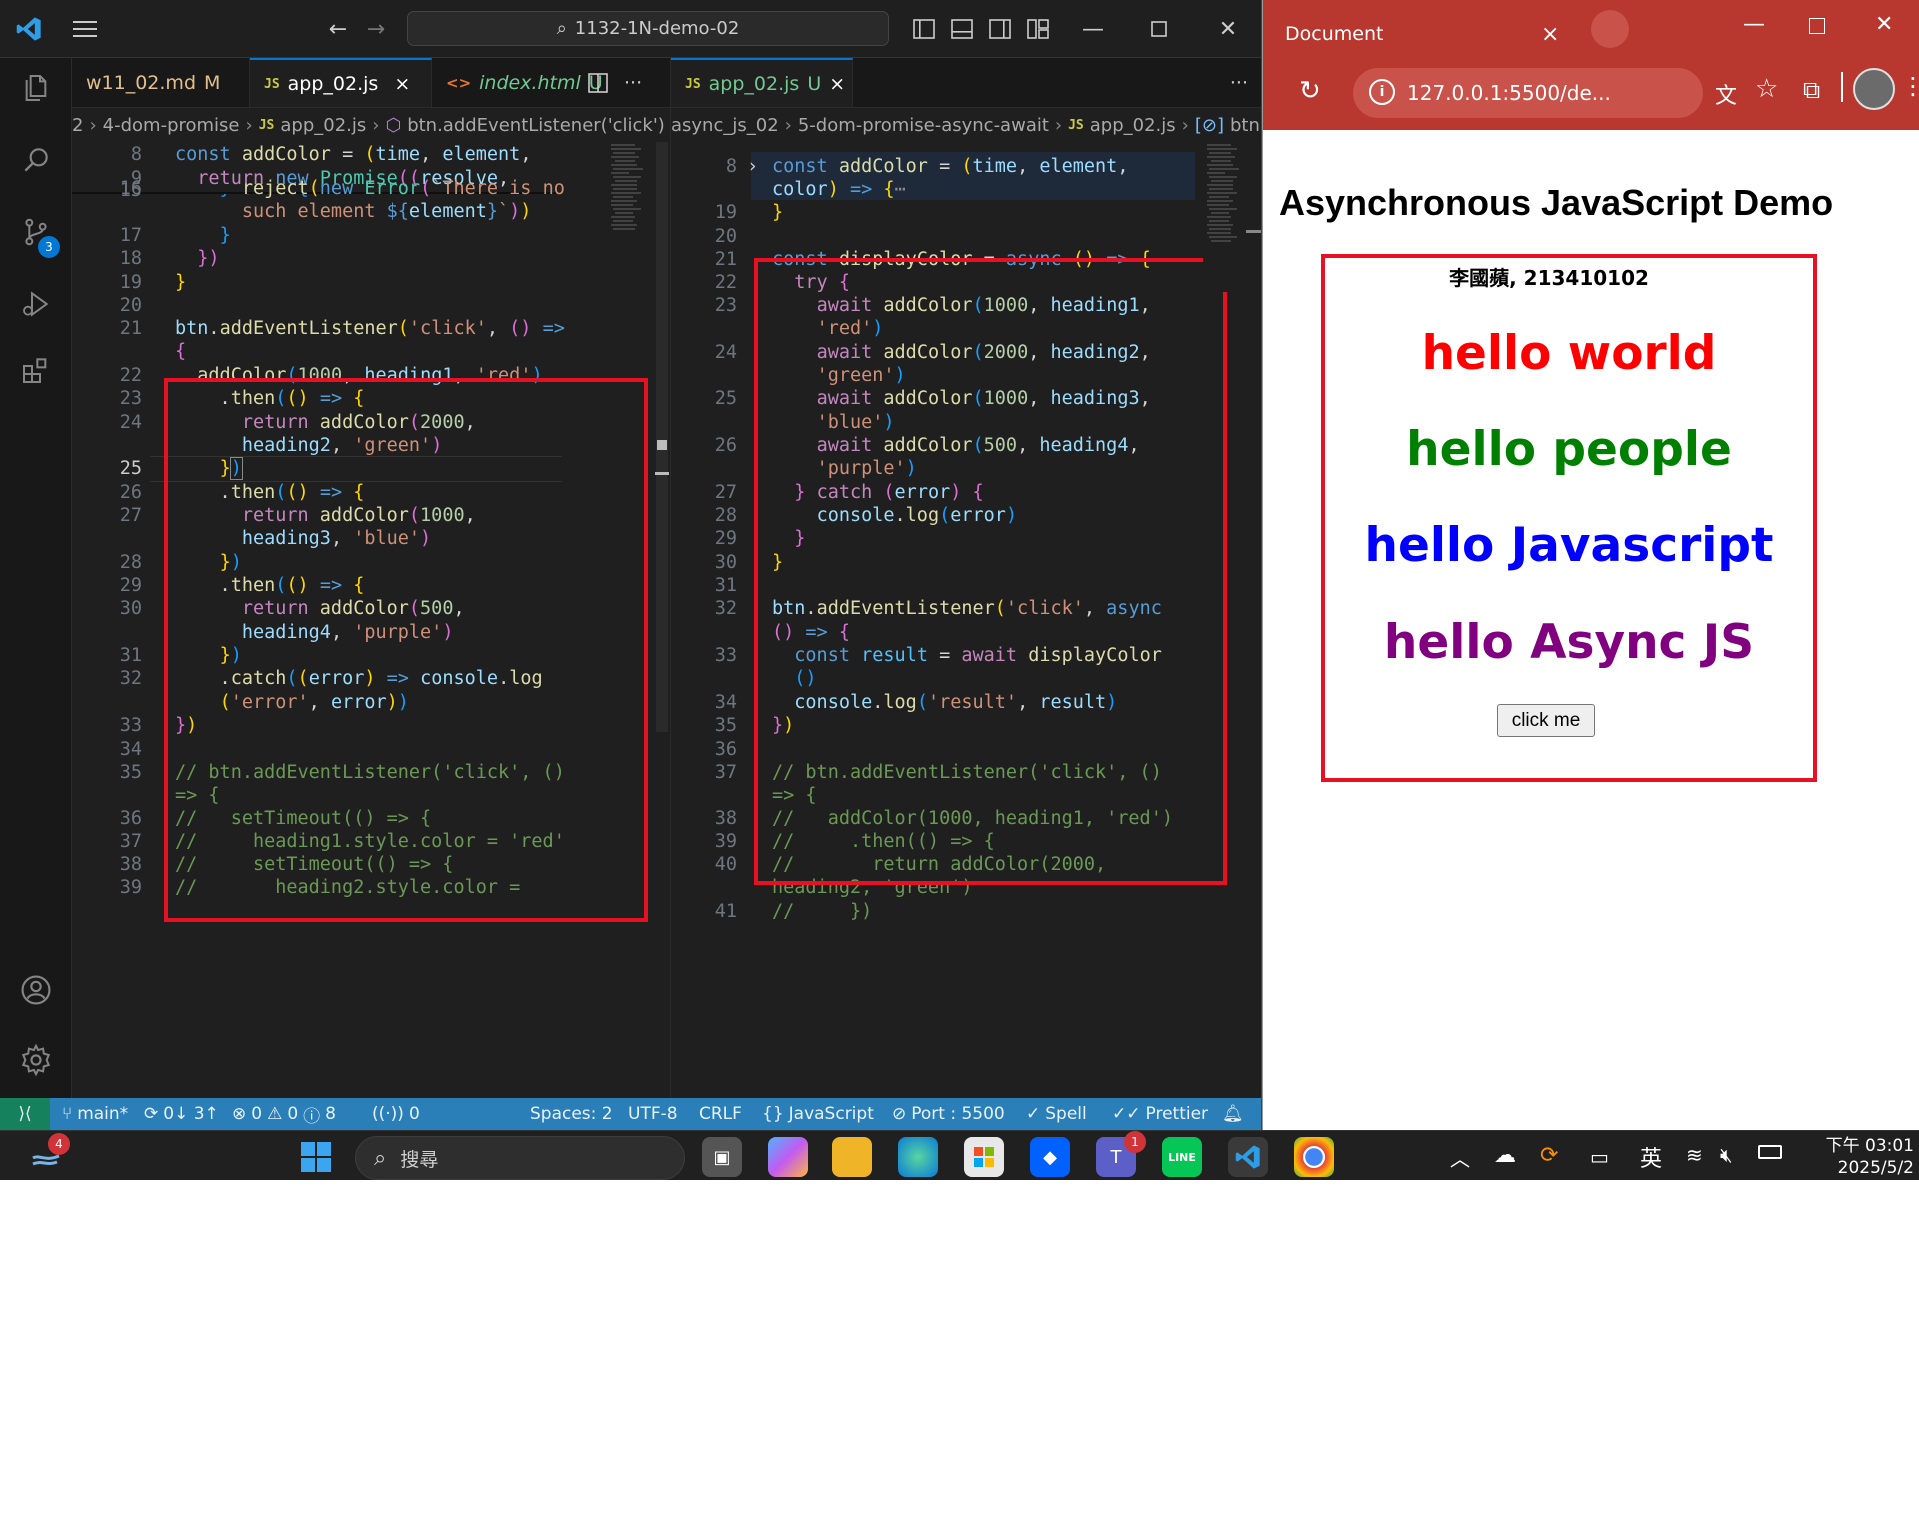 The width and height of the screenshot is (1919, 1525). Describe the element at coordinates (1056, 1114) in the screenshot. I see `spell-indicator: ✓ Spell` at that location.